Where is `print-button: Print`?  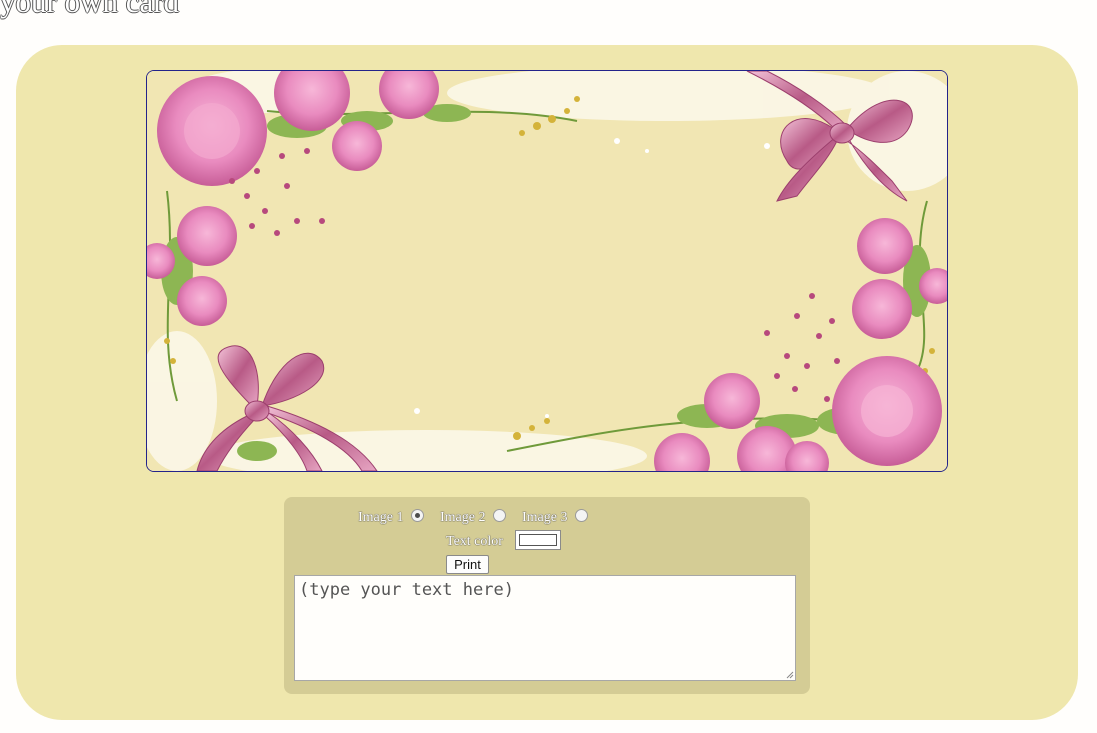
print-button: Print is located at coordinates (467, 564).